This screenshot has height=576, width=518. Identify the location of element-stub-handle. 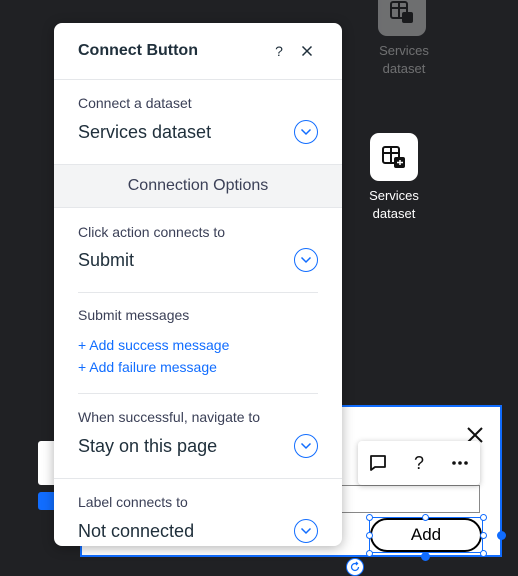
(46, 501).